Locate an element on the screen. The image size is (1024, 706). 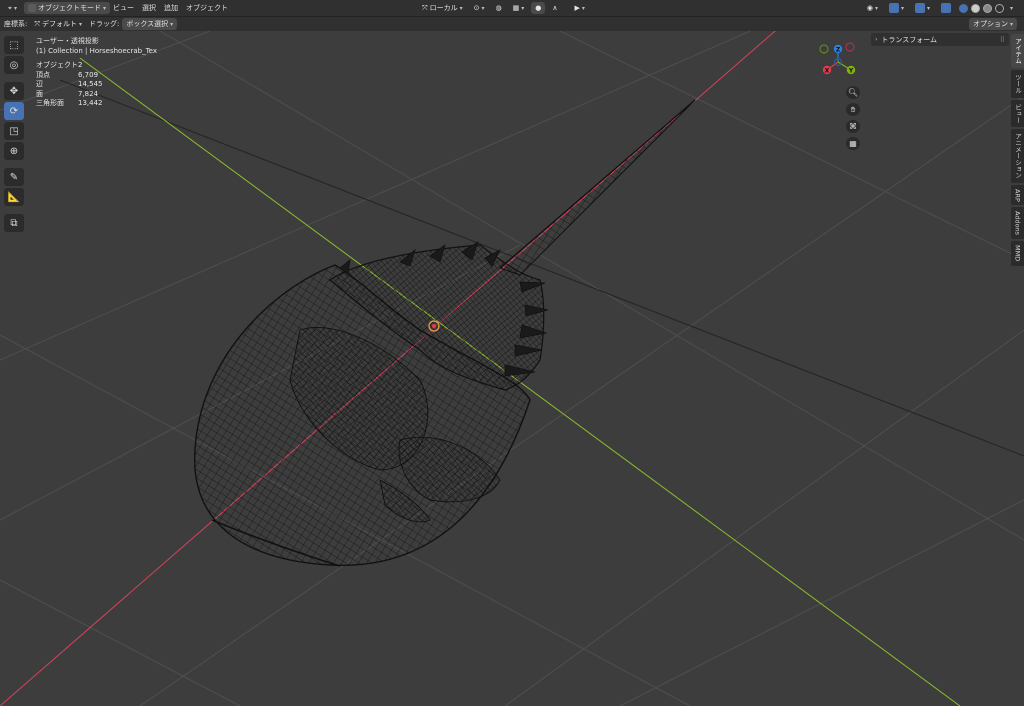
annotate-tool: ✎ is located at coordinates (14, 177).